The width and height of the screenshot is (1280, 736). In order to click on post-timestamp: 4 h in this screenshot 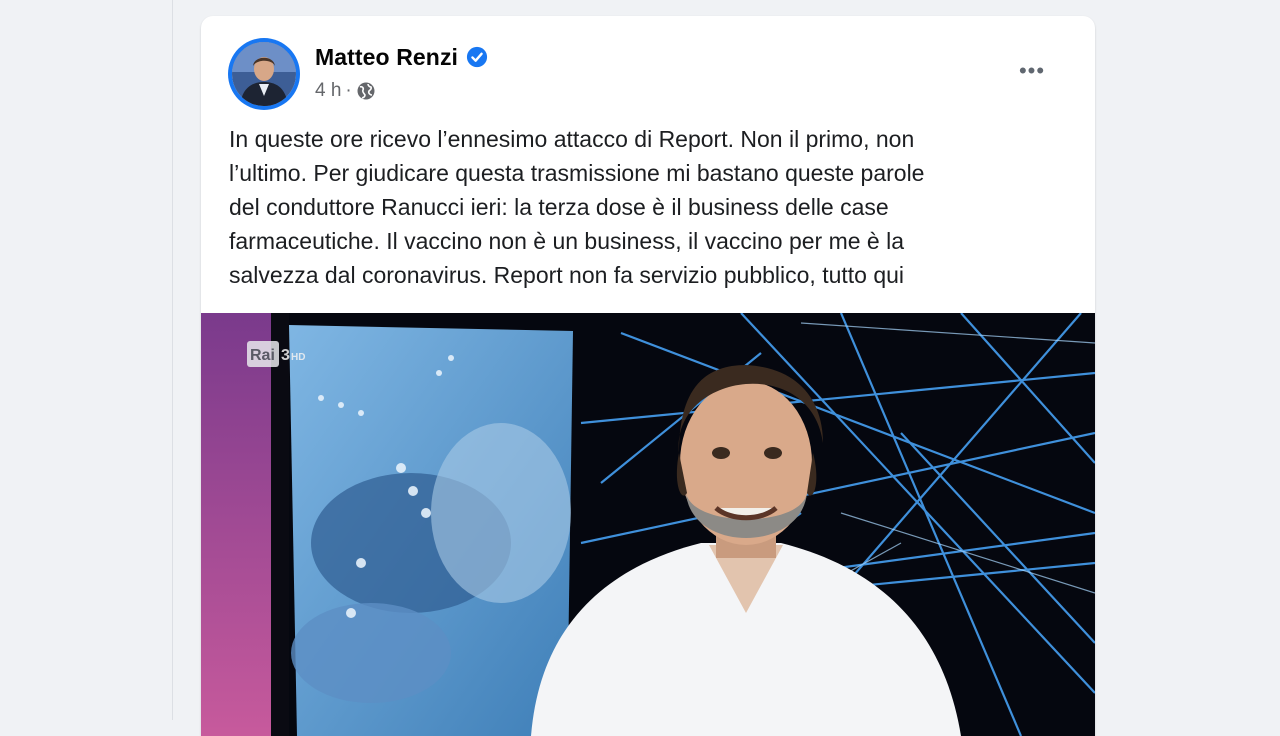, I will do `click(328, 91)`.